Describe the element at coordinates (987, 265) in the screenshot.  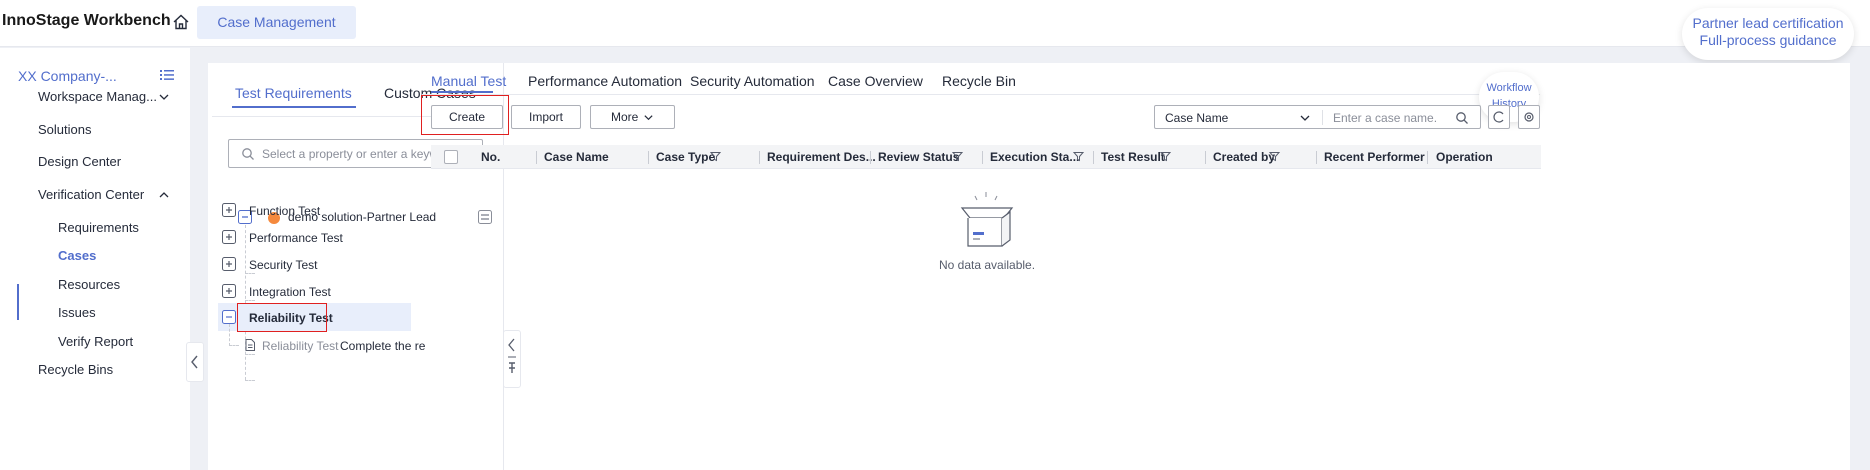
I see `empty-state-text: No data available.` at that location.